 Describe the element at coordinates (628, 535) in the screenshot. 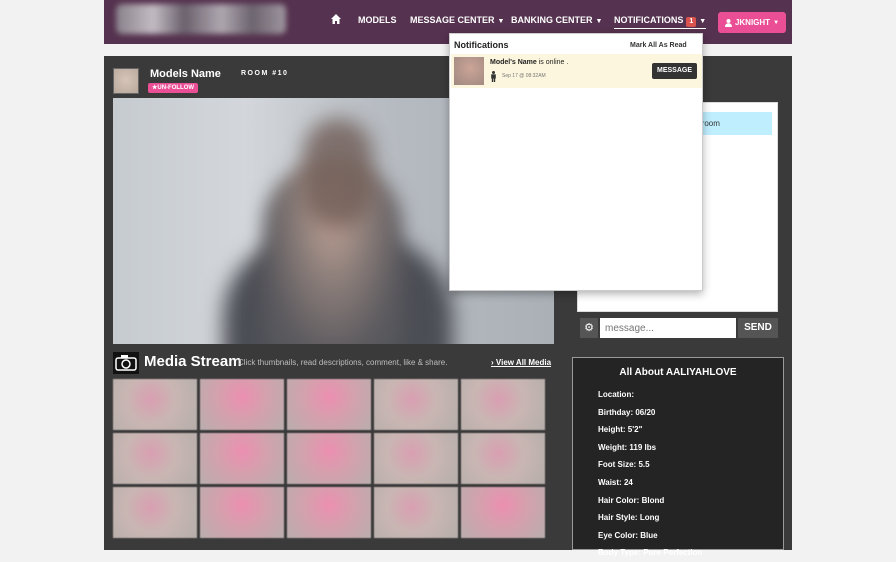

I see `about-row-eye-color: Eye Color: Blue` at that location.